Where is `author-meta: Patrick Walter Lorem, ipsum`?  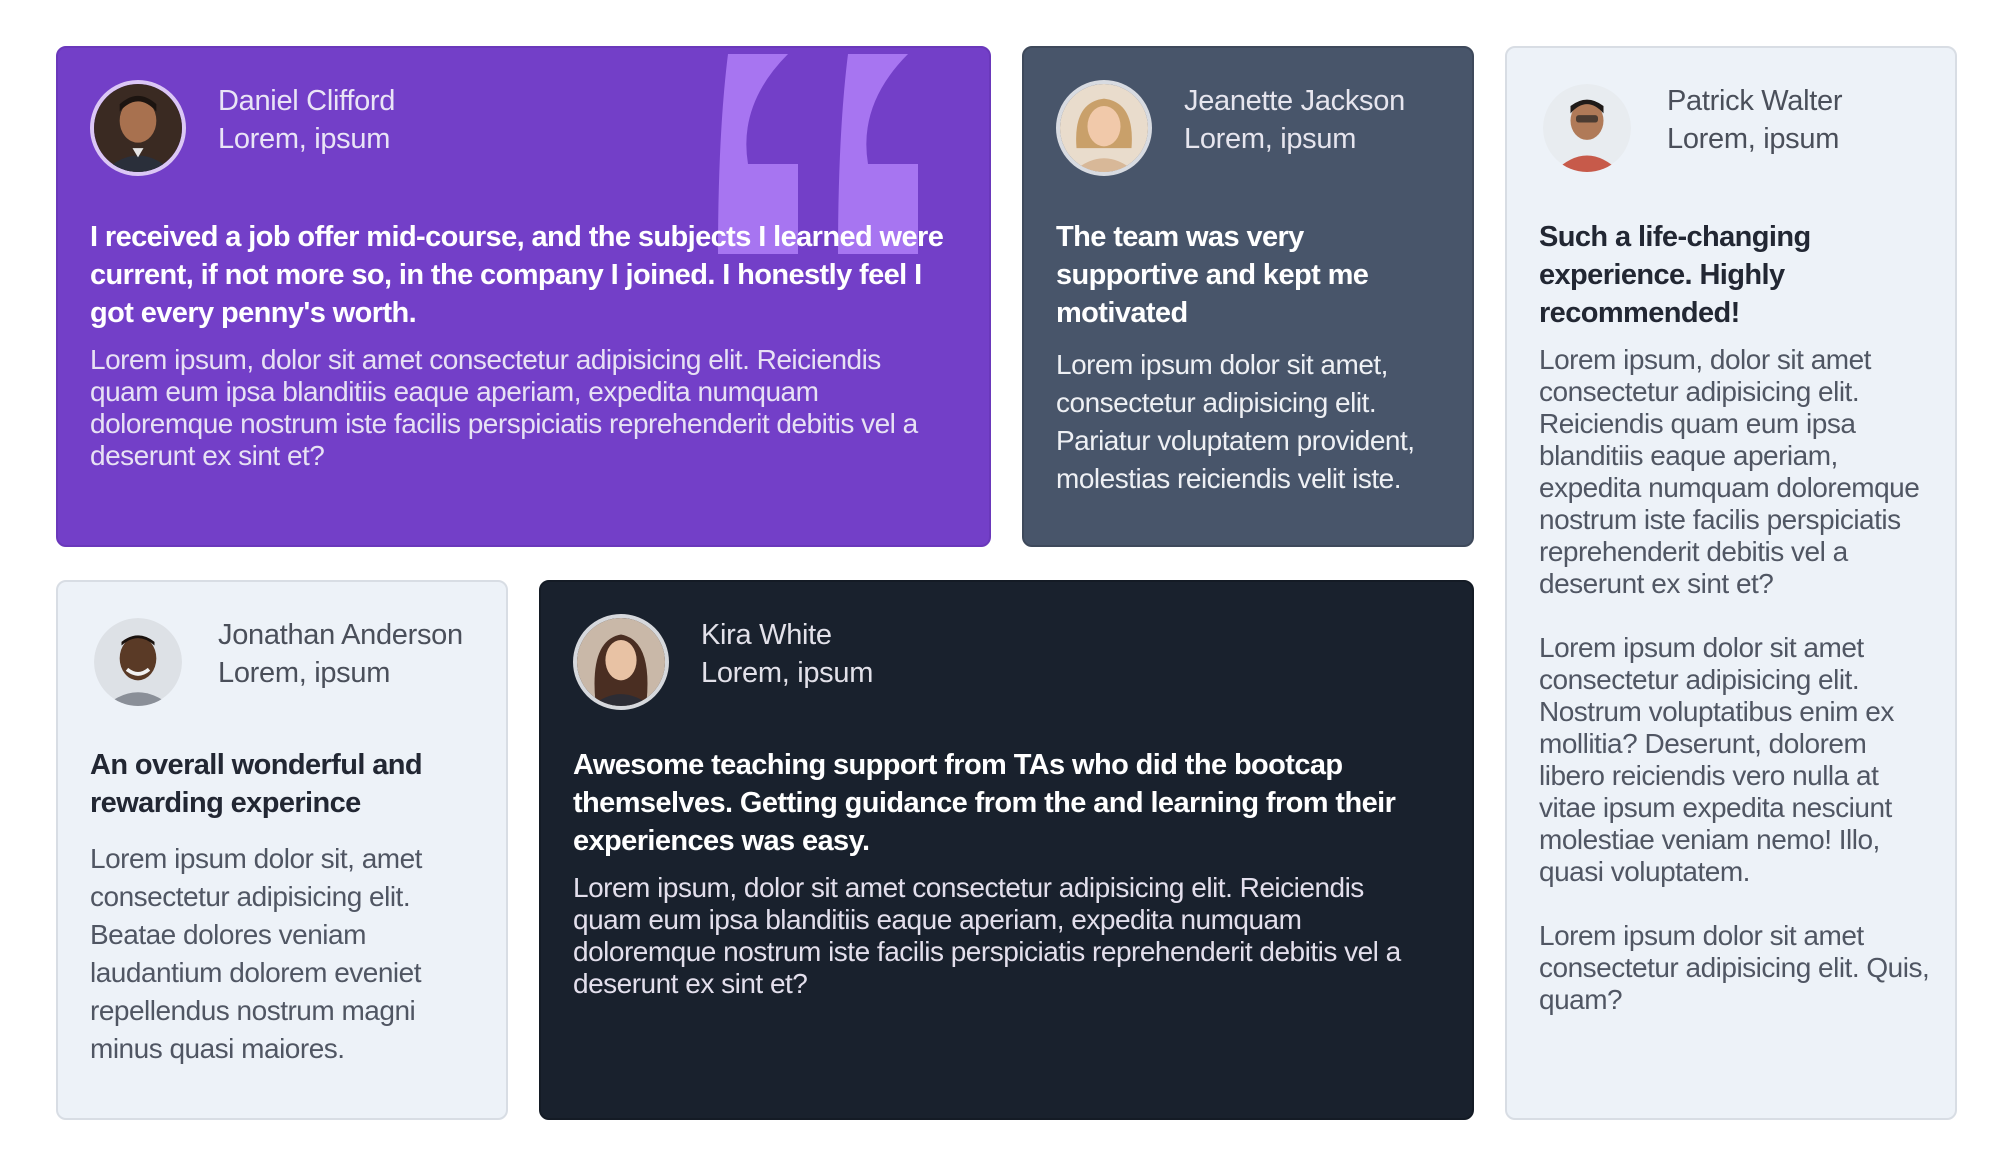
author-meta: Patrick Walter Lorem, ipsum is located at coordinates (1755, 120).